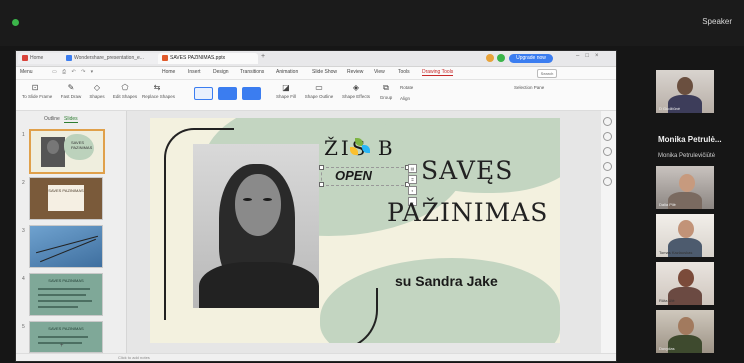  What do you see at coordinates (134, 357) in the screenshot?
I see `notes-input: Click to add notes` at bounding box center [134, 357].